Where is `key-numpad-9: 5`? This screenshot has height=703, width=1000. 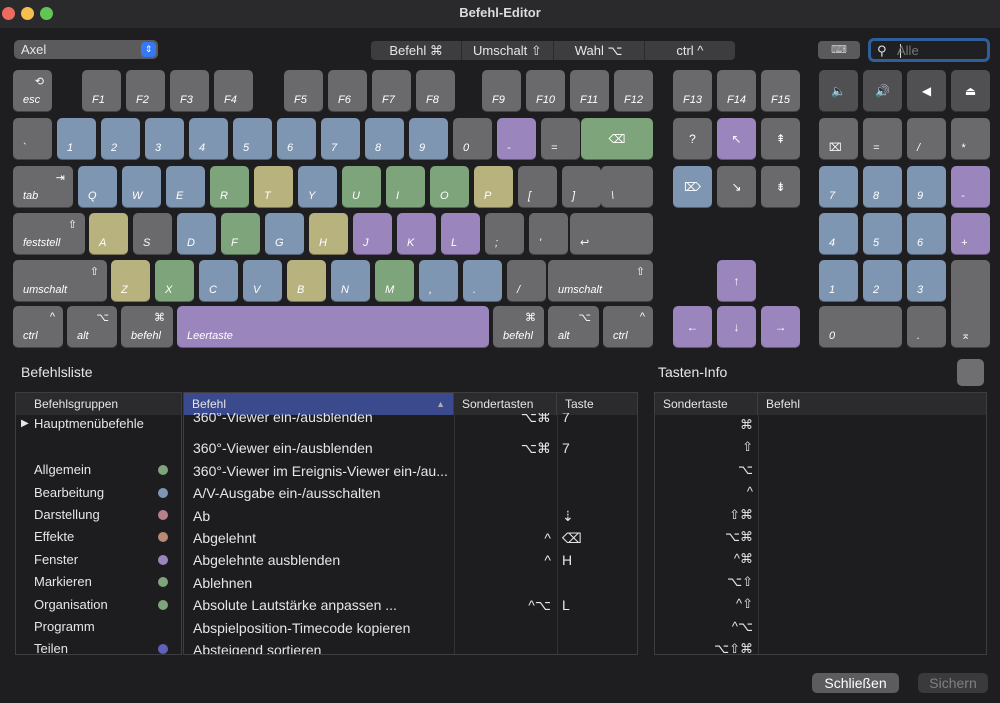 key-numpad-9: 5 is located at coordinates (882, 234).